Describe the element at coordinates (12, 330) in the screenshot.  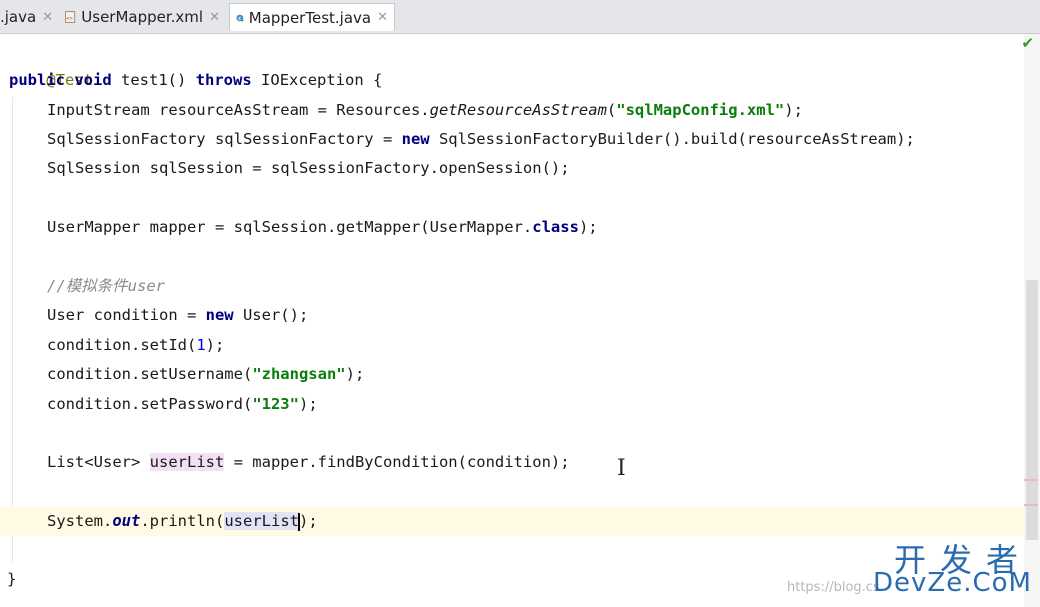
I see `indent-guide` at that location.